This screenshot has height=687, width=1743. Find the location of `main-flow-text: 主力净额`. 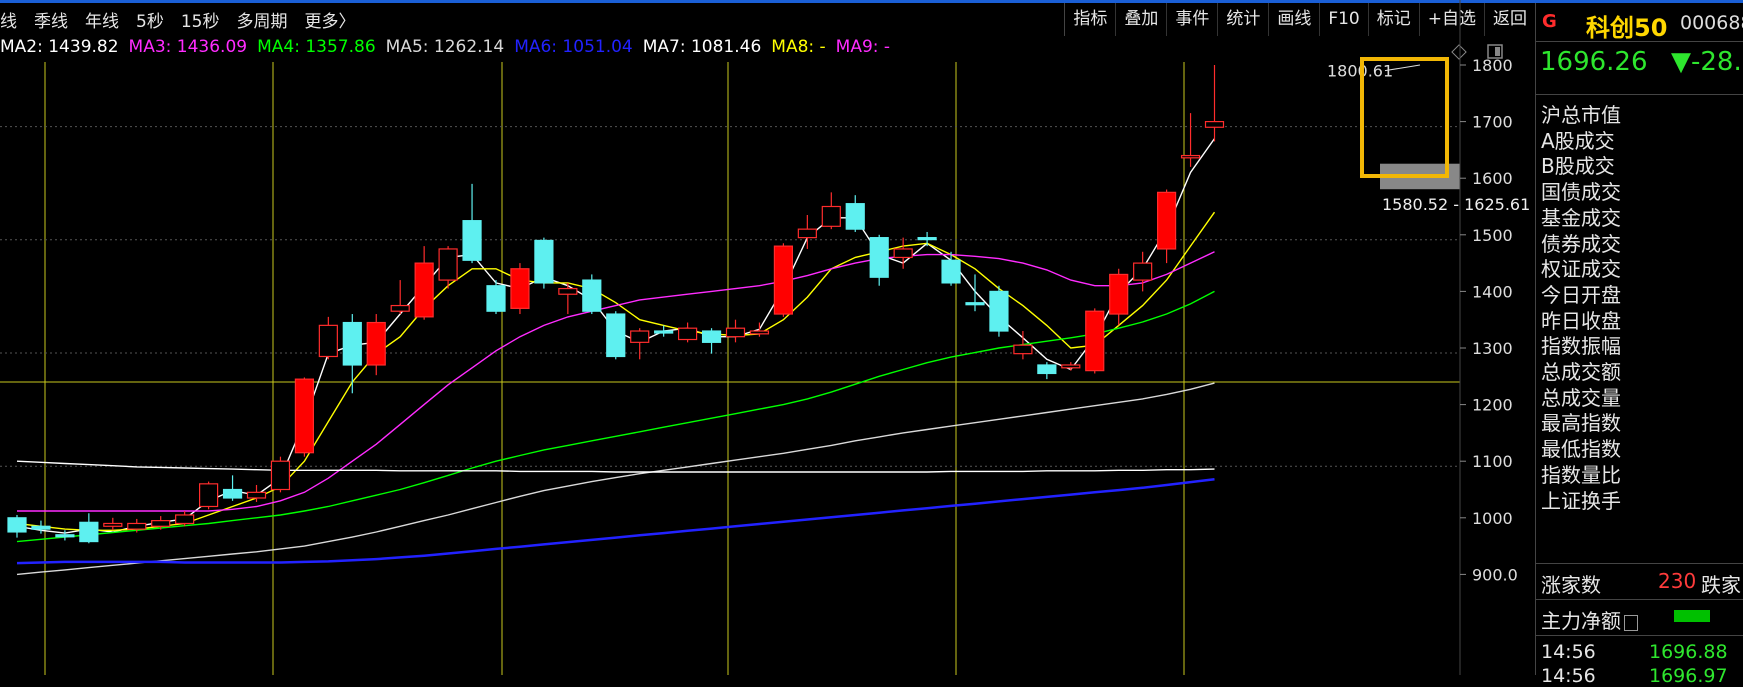

main-flow-text: 主力净额 is located at coordinates (1581, 621).